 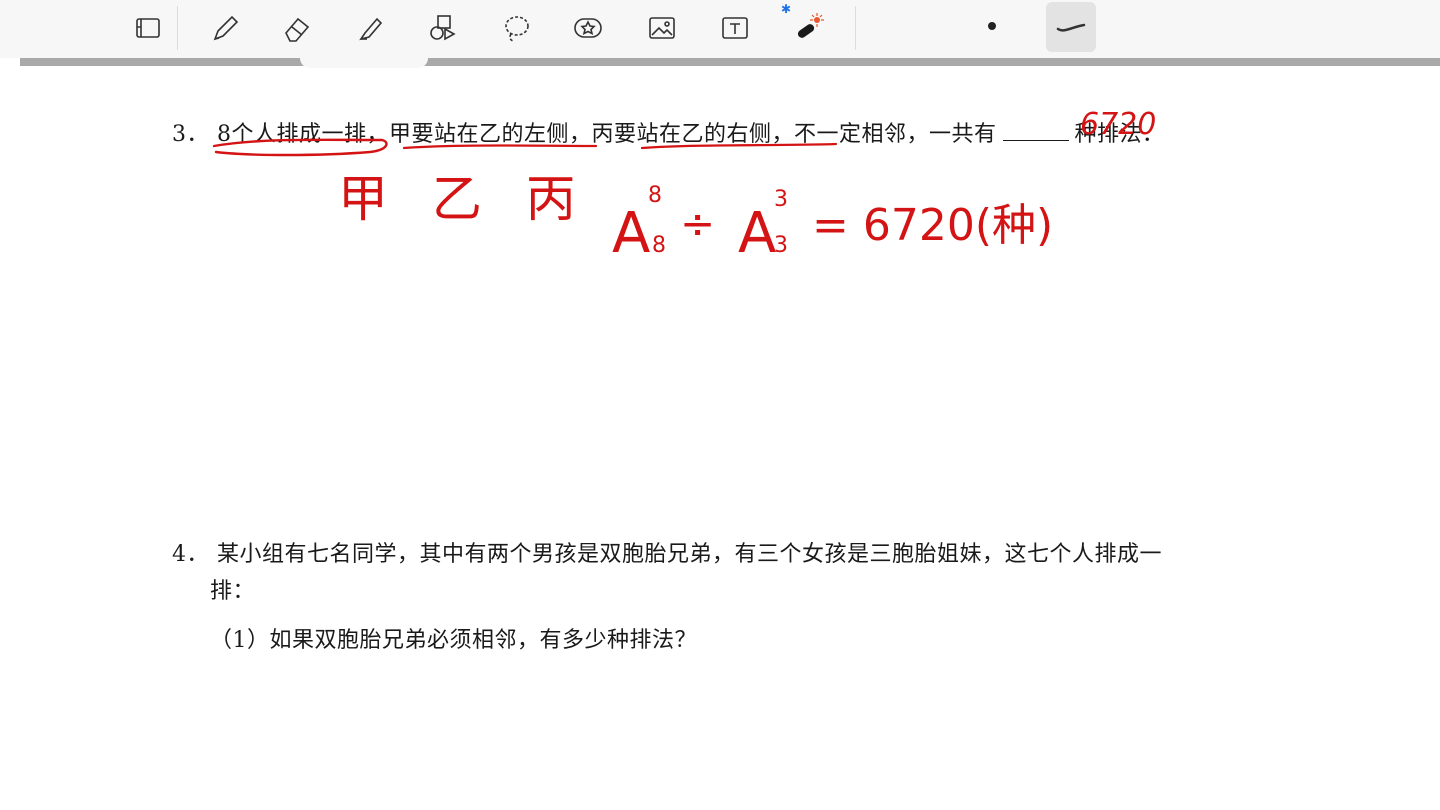 I want to click on horizontal-scrollbar, so click(x=730, y=62).